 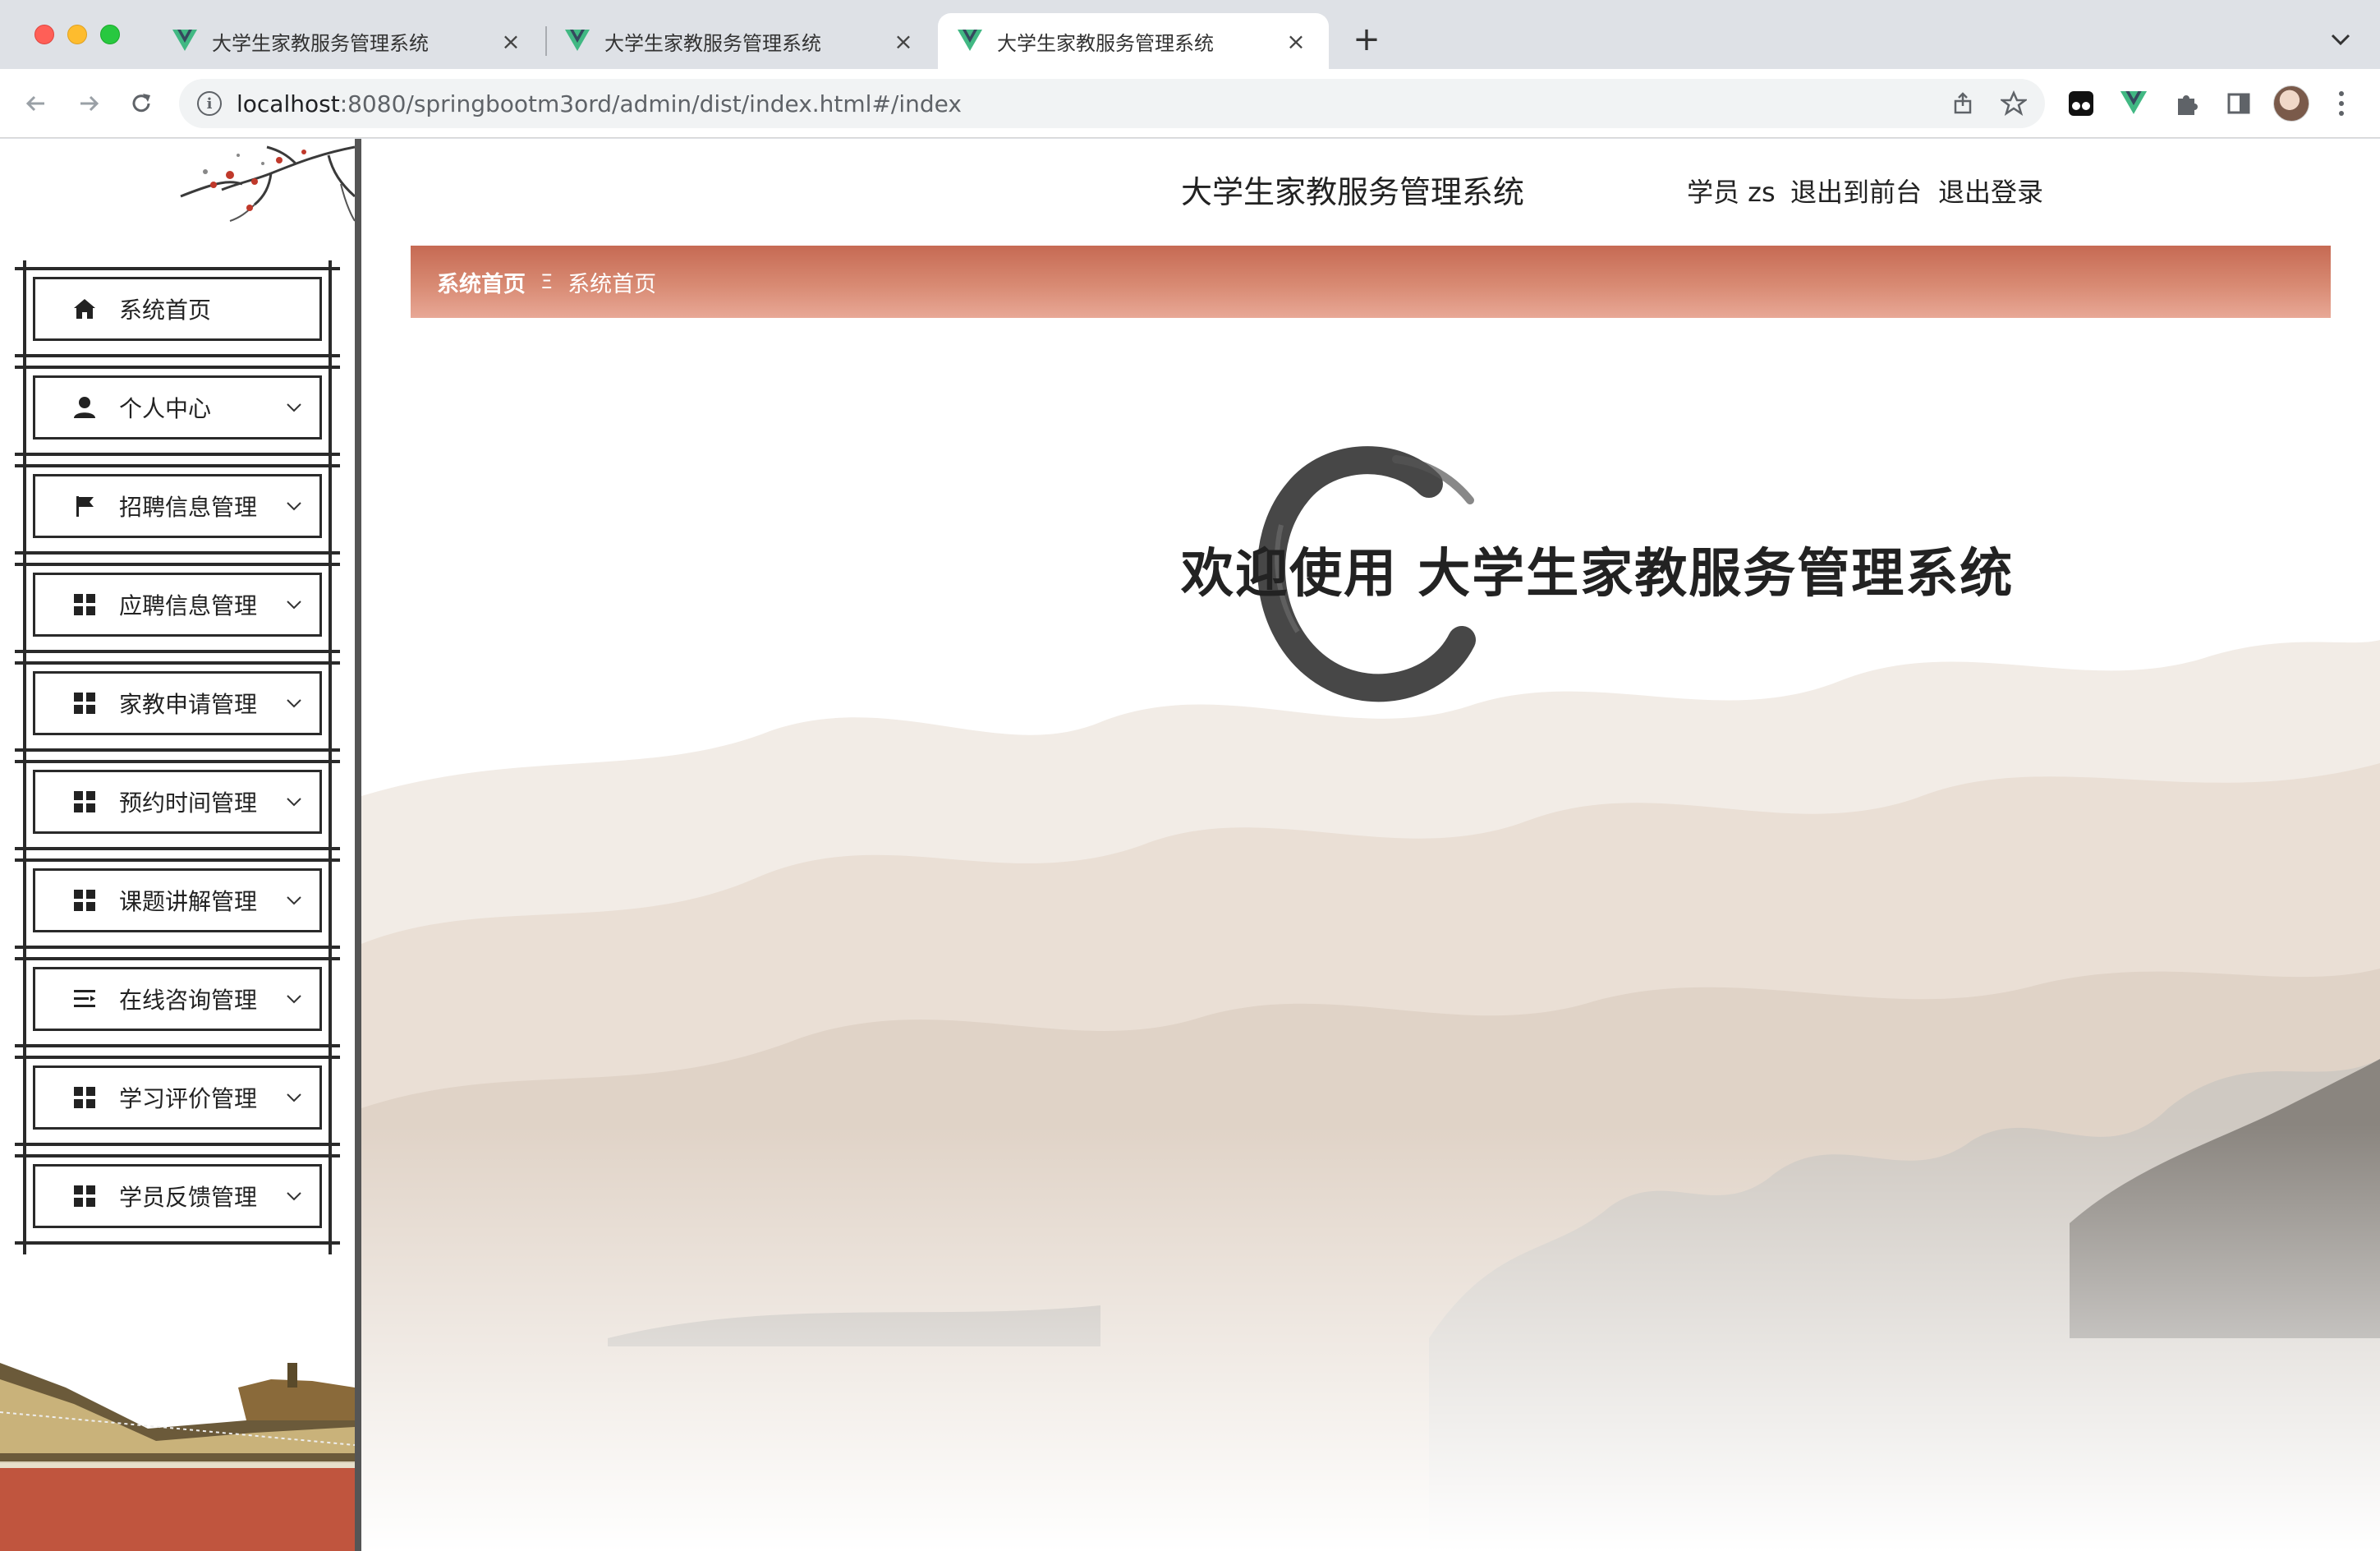 I want to click on sidebar-divider, so click(x=358, y=845).